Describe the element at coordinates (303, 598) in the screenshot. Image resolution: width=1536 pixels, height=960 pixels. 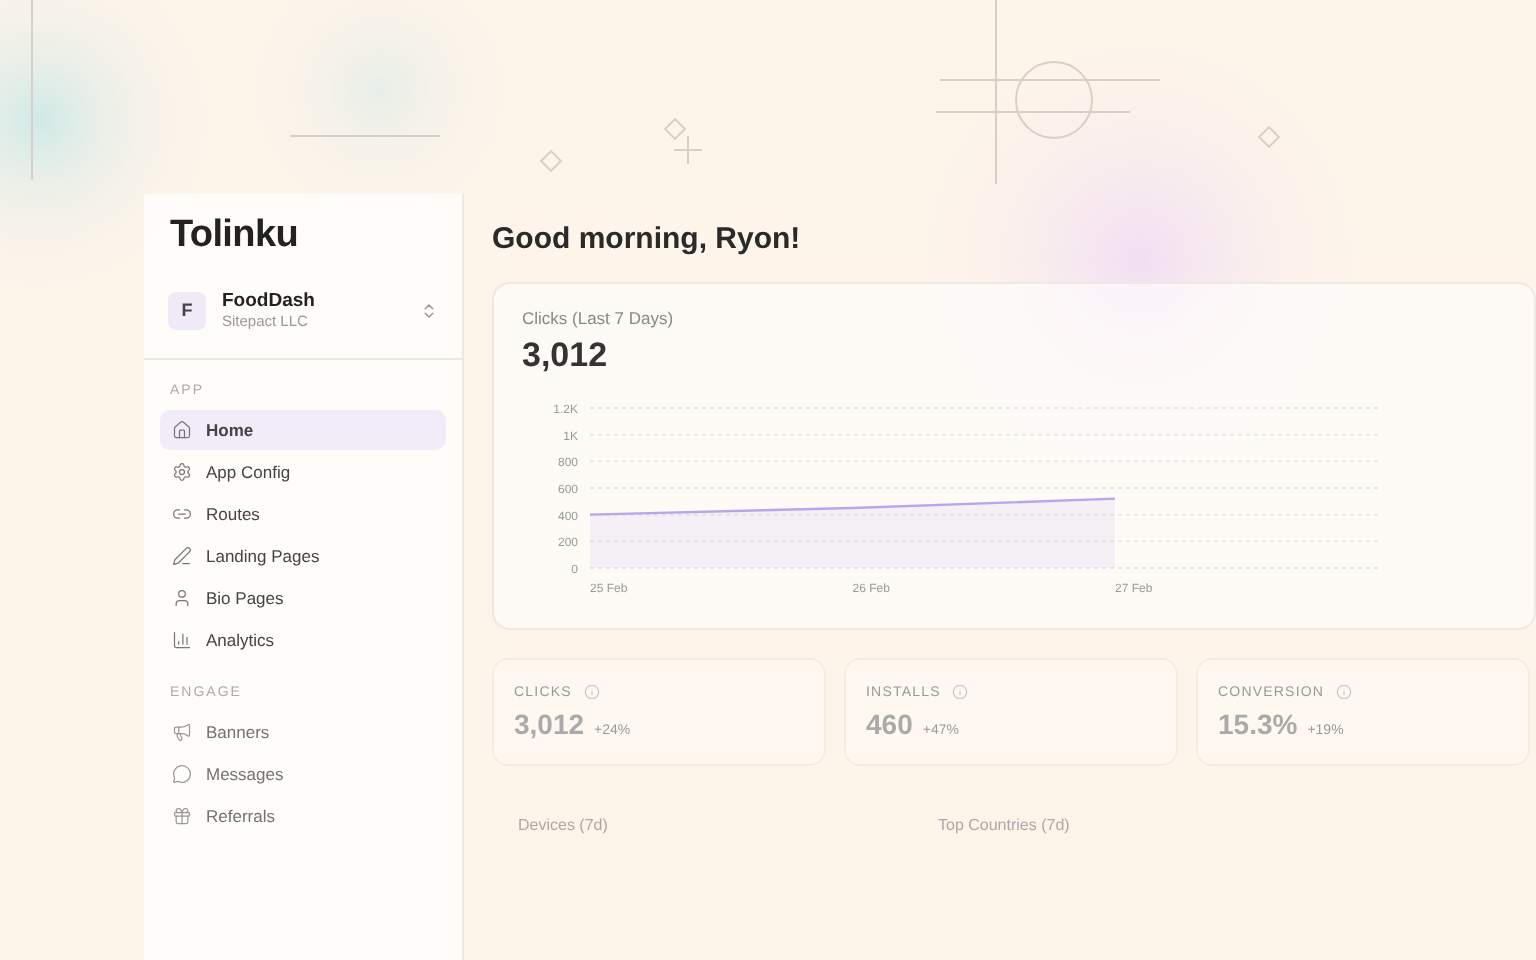
I see `sidebar-item: Bio Pages` at that location.